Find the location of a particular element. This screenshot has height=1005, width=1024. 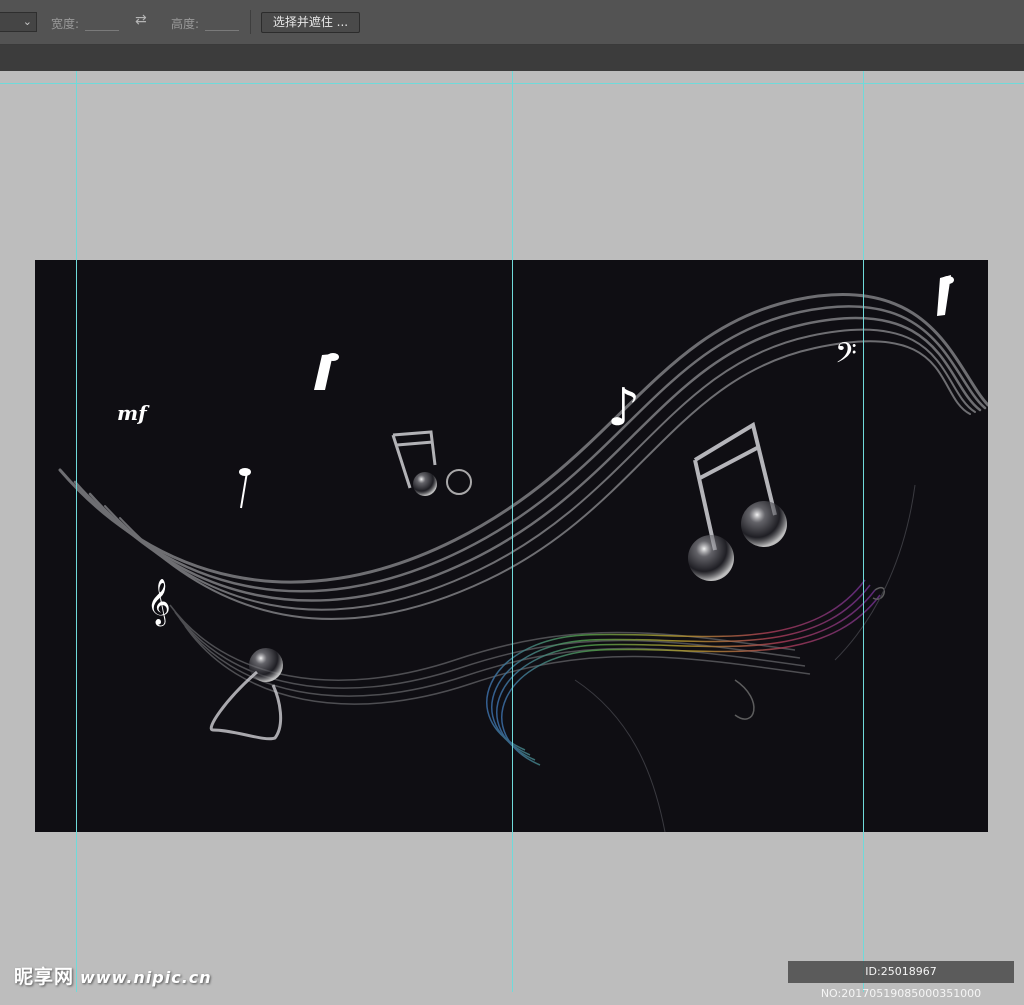

guide-horizontal-top is located at coordinates (512, 83).